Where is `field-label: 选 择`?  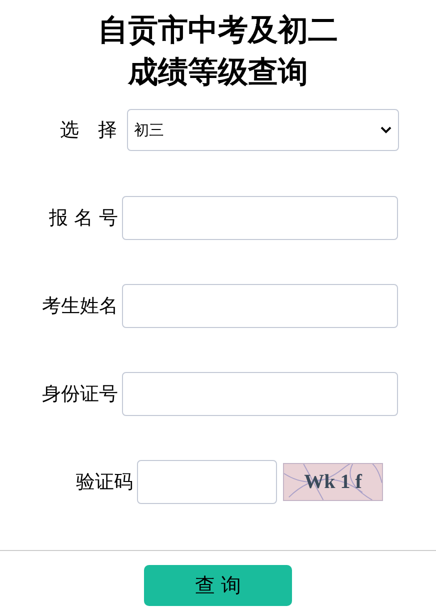 field-label: 选 择 is located at coordinates (88, 130).